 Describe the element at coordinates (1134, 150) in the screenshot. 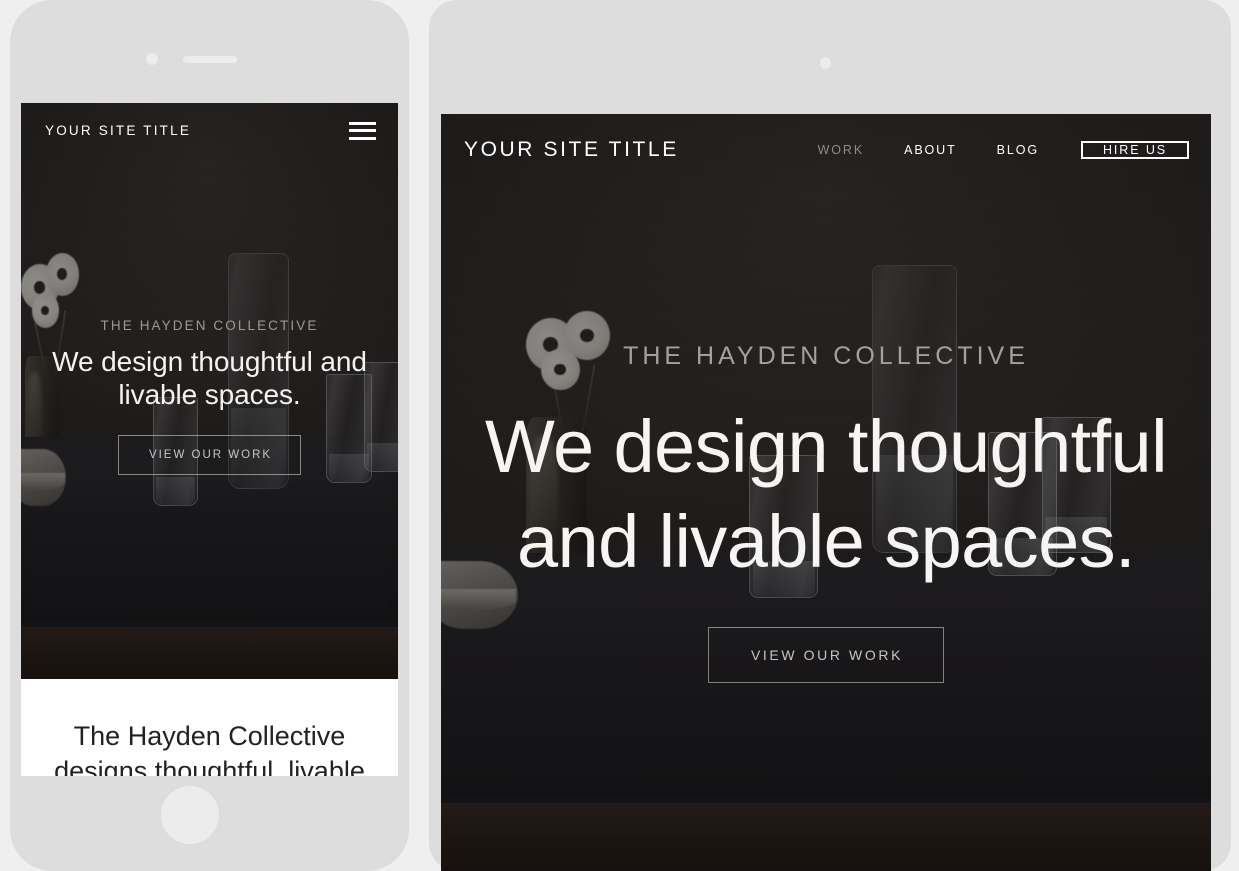

I see `hire-us-button: HIRE US` at that location.